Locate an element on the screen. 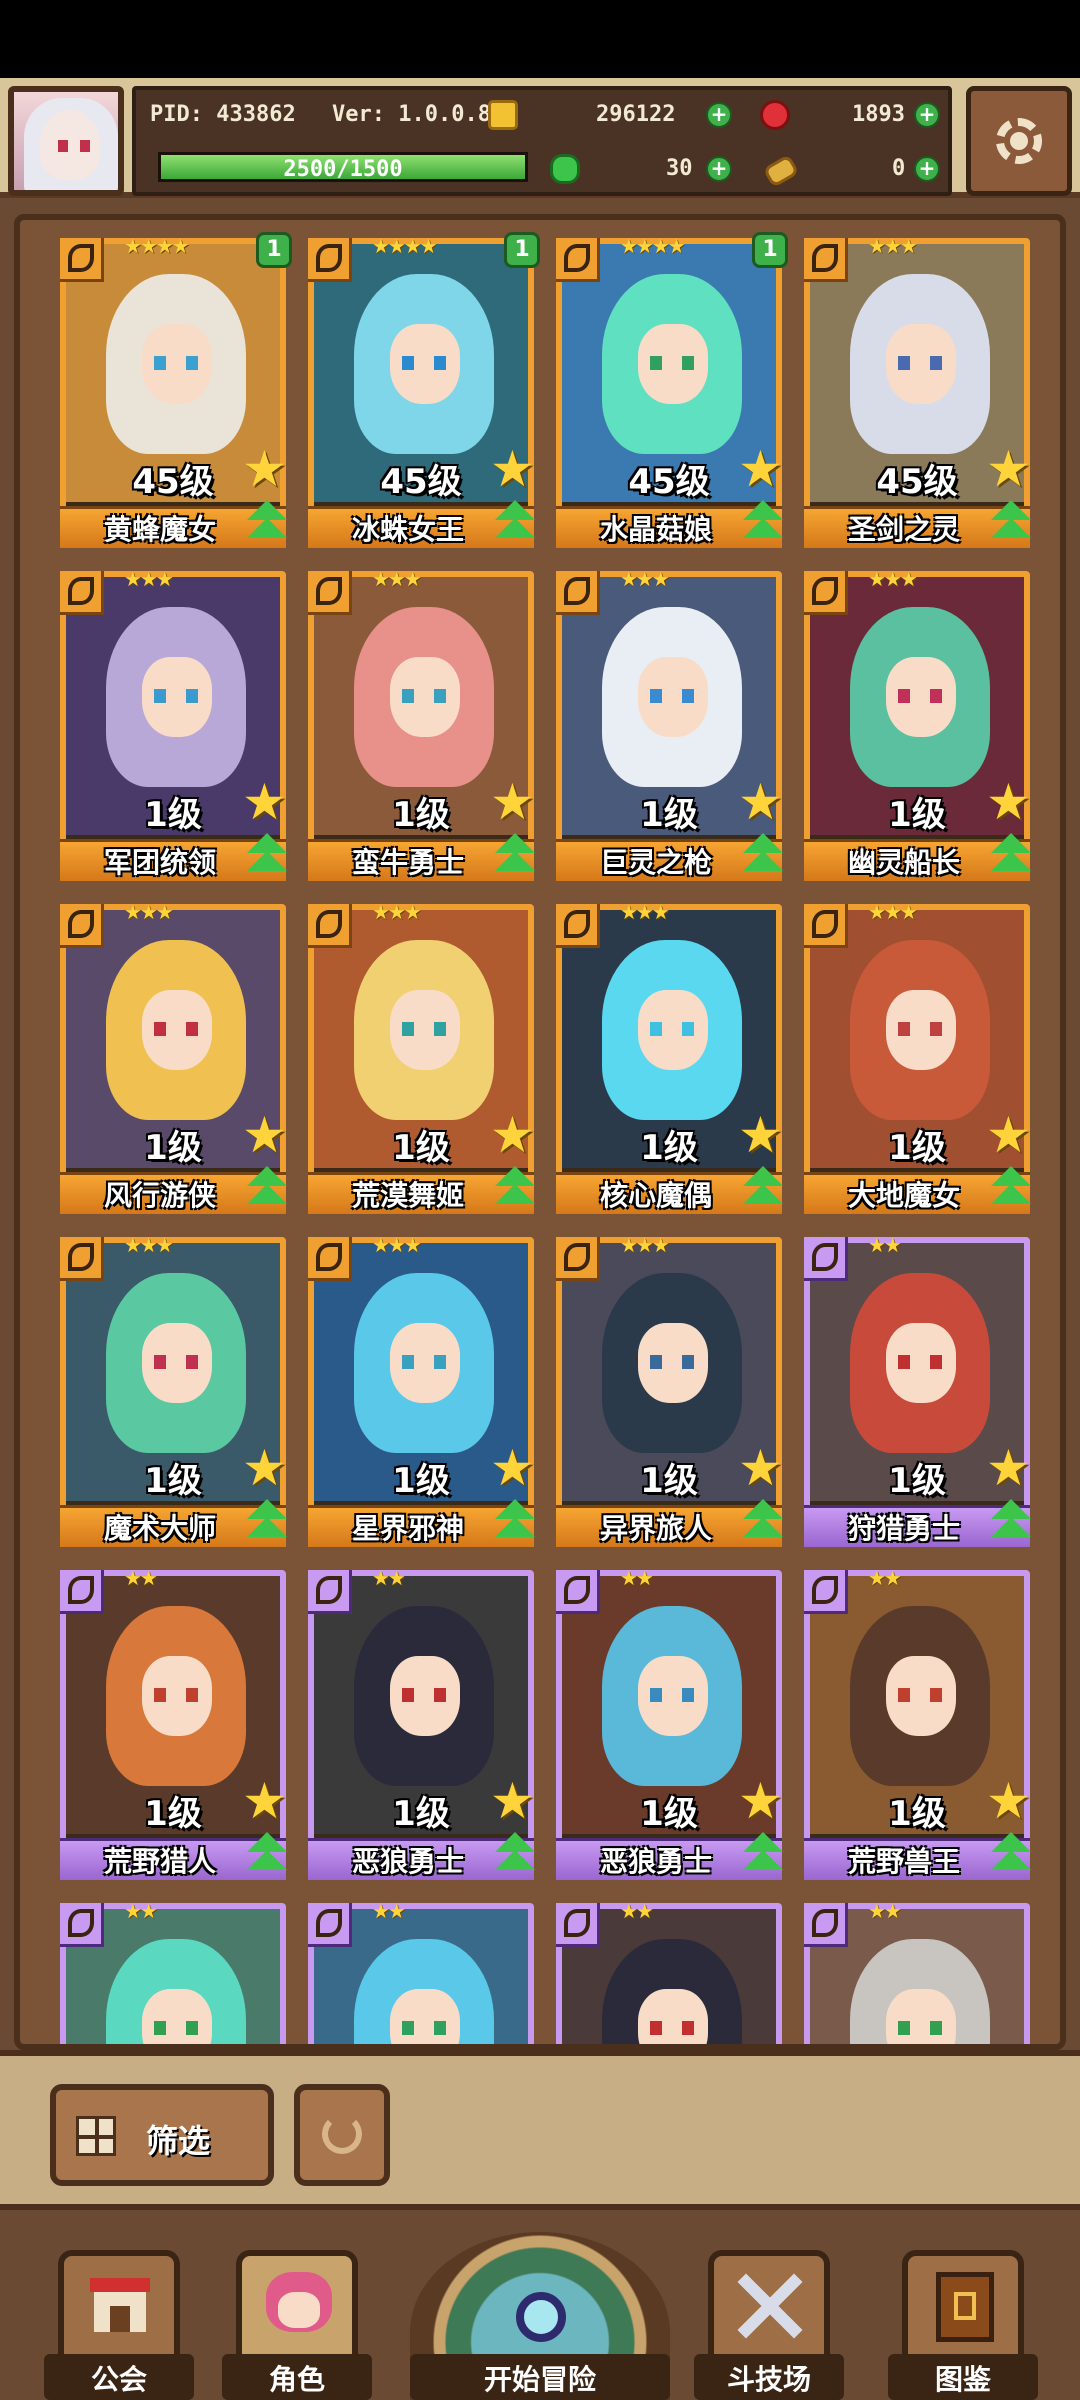 The image size is (1080, 2400). settings-button is located at coordinates (1019, 141).